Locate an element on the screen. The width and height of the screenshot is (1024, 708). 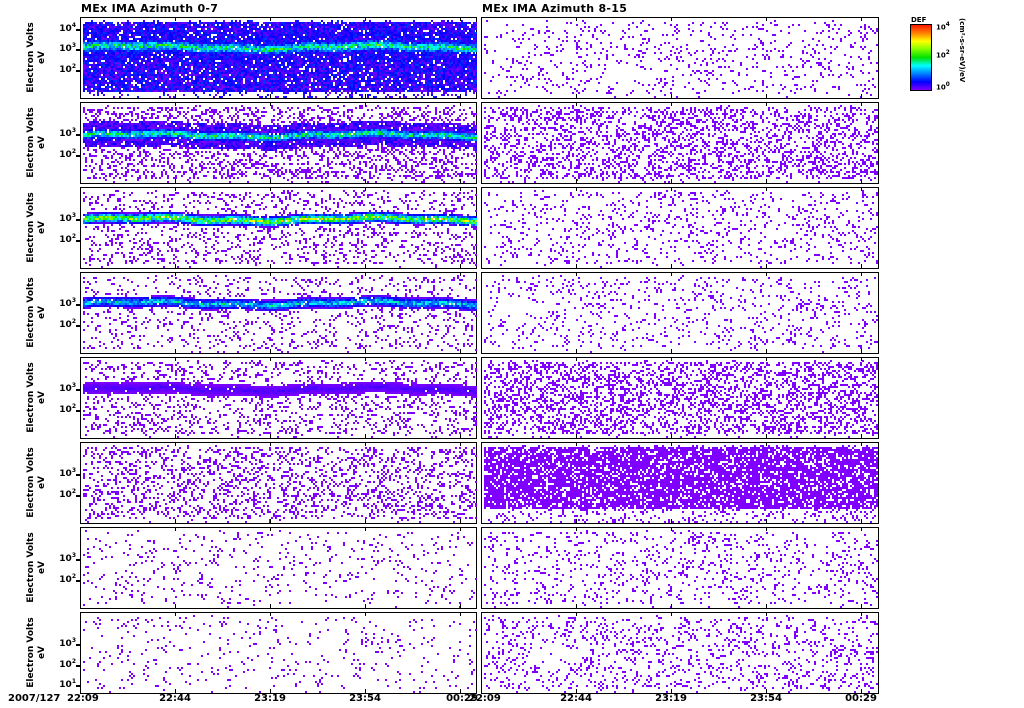
x-tick-label: 22:09 is located at coordinates (485, 698).